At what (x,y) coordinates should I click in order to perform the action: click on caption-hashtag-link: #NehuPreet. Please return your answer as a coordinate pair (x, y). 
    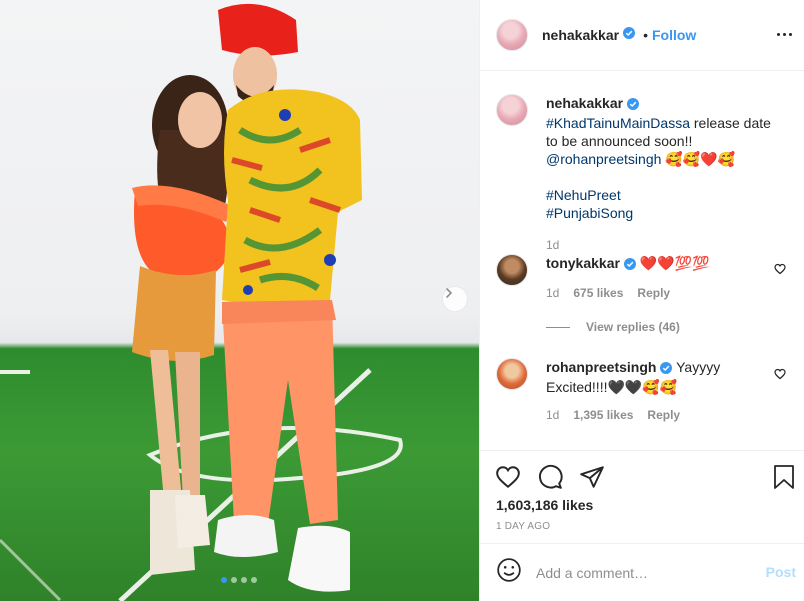
    Looking at the image, I should click on (583, 195).